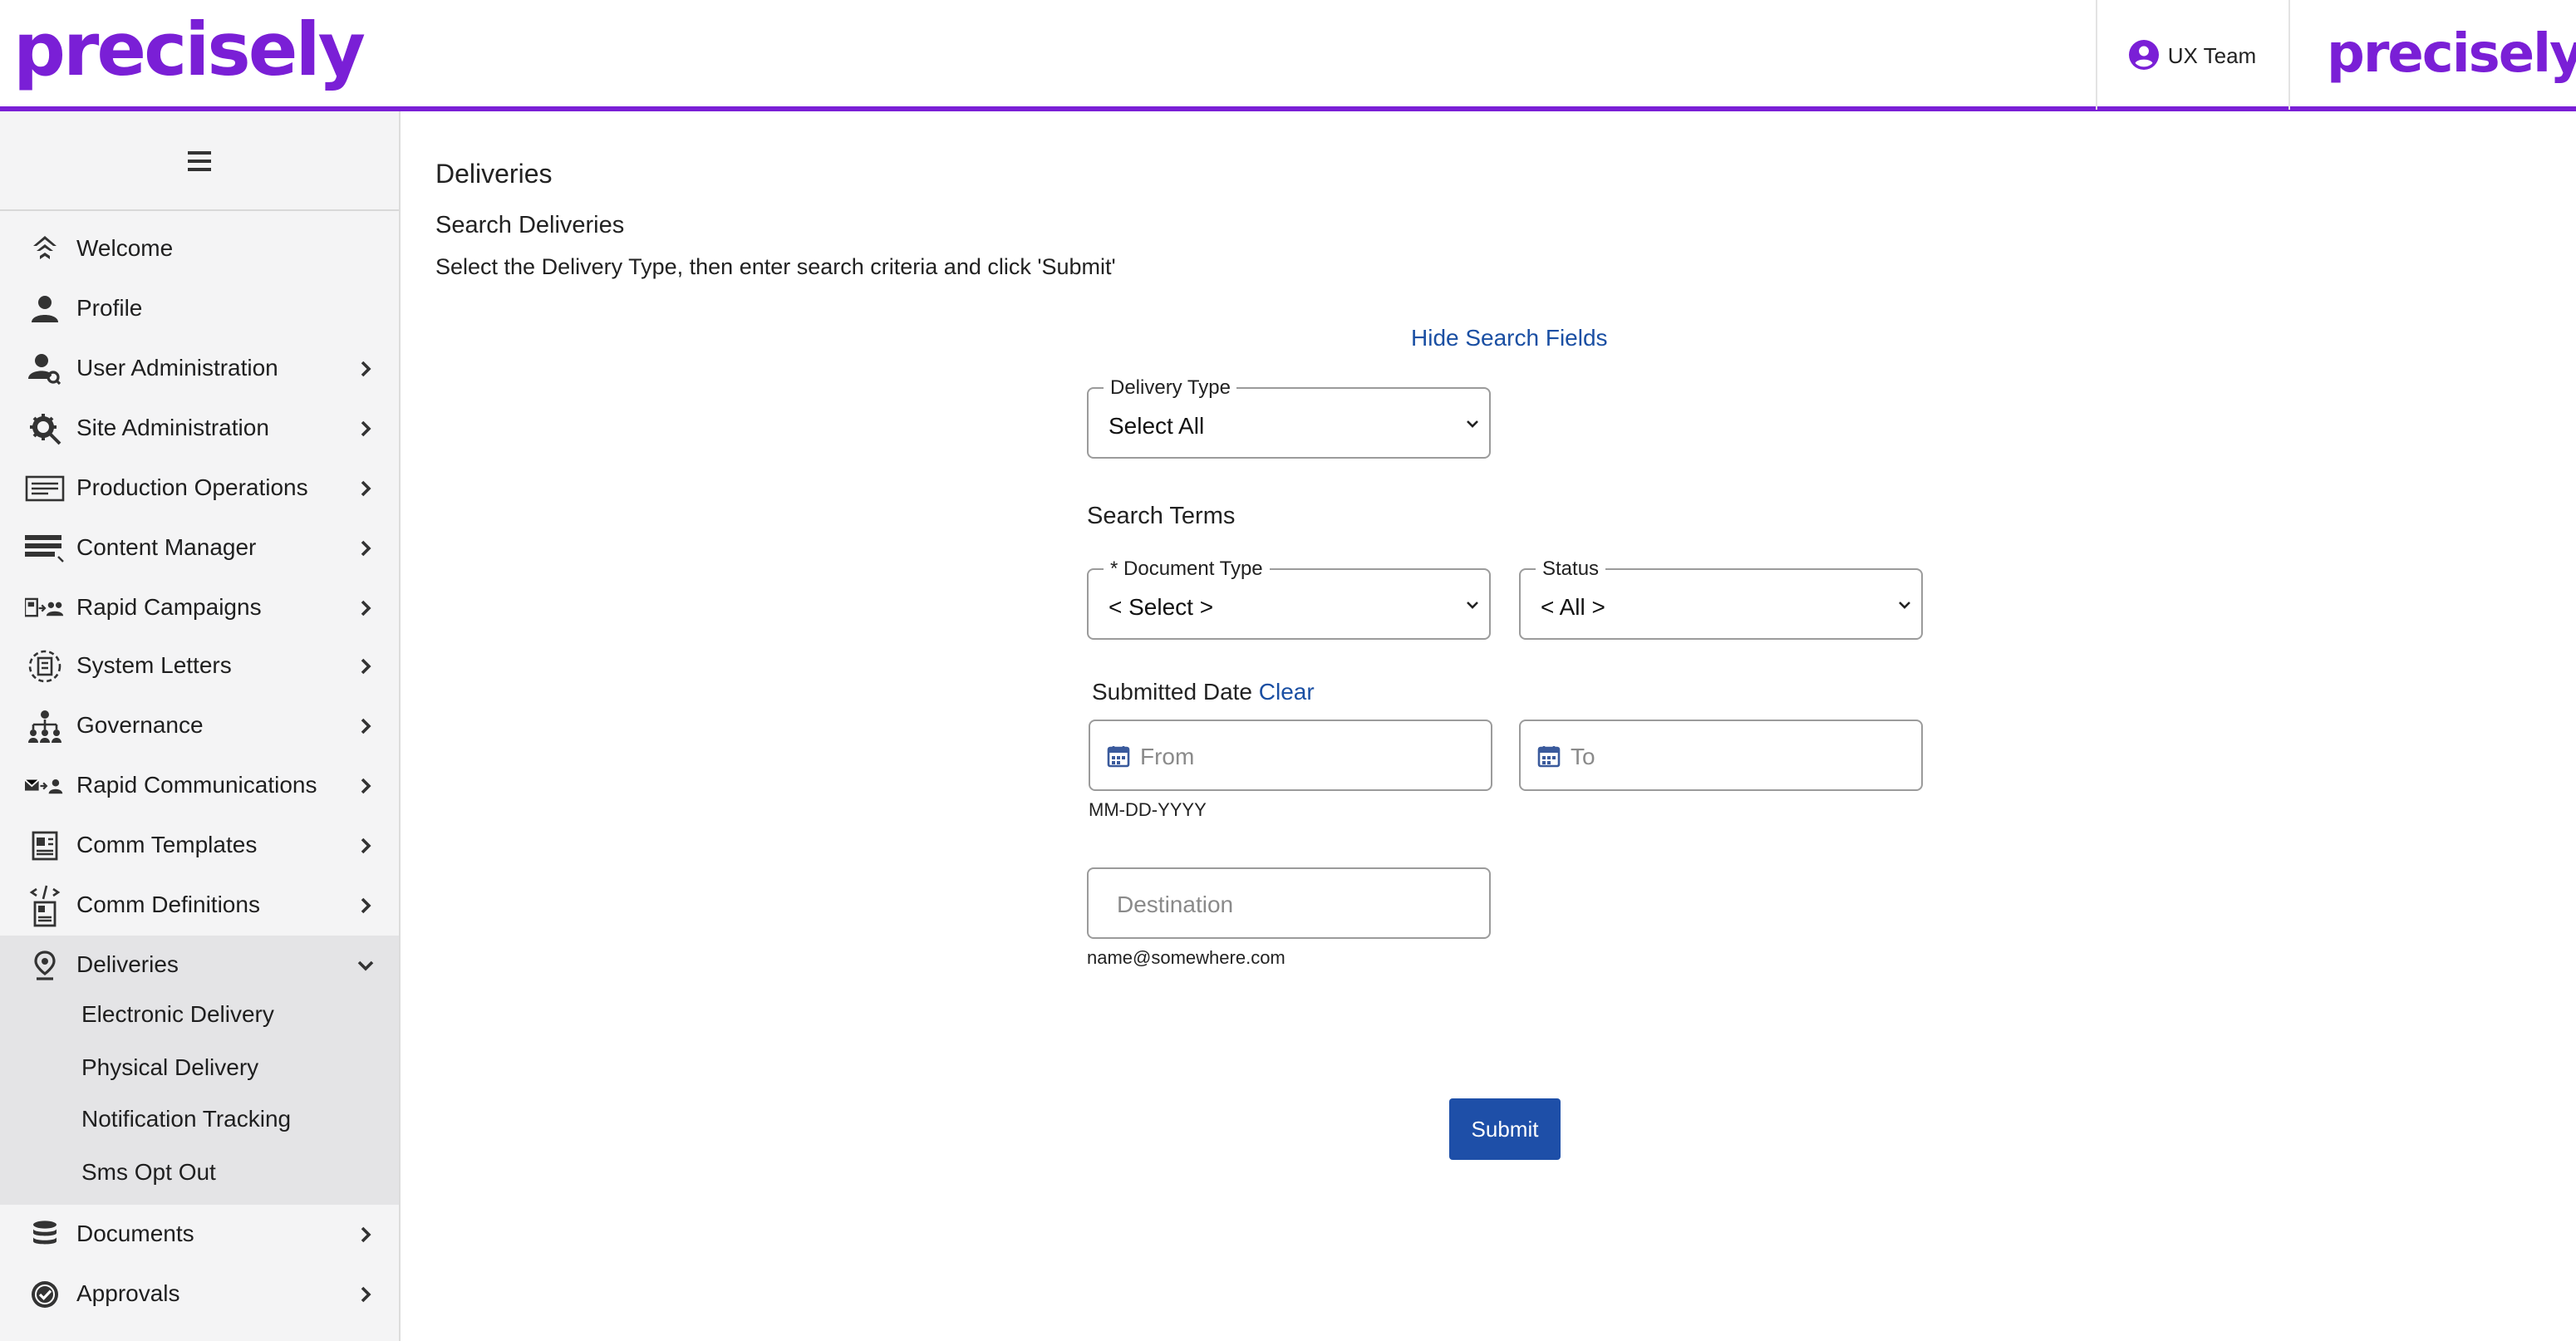  What do you see at coordinates (45, 965) in the screenshot?
I see `location-pin-icon` at bounding box center [45, 965].